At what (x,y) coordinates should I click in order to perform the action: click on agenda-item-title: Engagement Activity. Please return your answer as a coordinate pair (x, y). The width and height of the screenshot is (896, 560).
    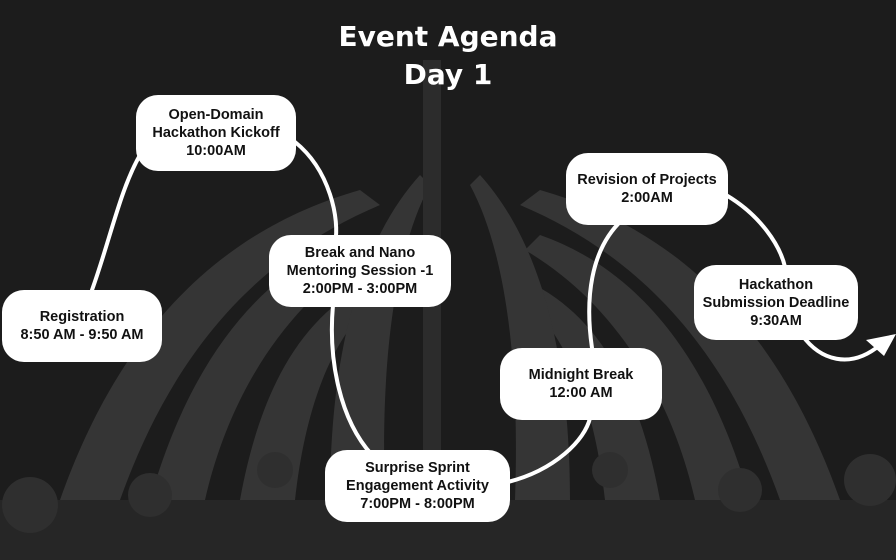
    Looking at the image, I should click on (417, 486).